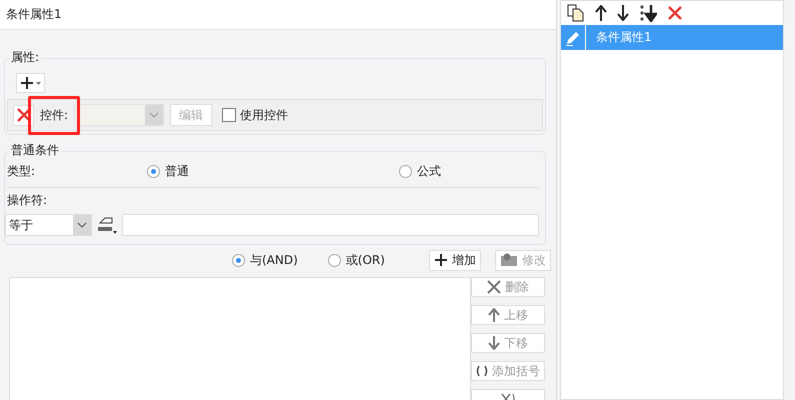 The image size is (795, 400). I want to click on group-legend: 普通条件, so click(35, 150).